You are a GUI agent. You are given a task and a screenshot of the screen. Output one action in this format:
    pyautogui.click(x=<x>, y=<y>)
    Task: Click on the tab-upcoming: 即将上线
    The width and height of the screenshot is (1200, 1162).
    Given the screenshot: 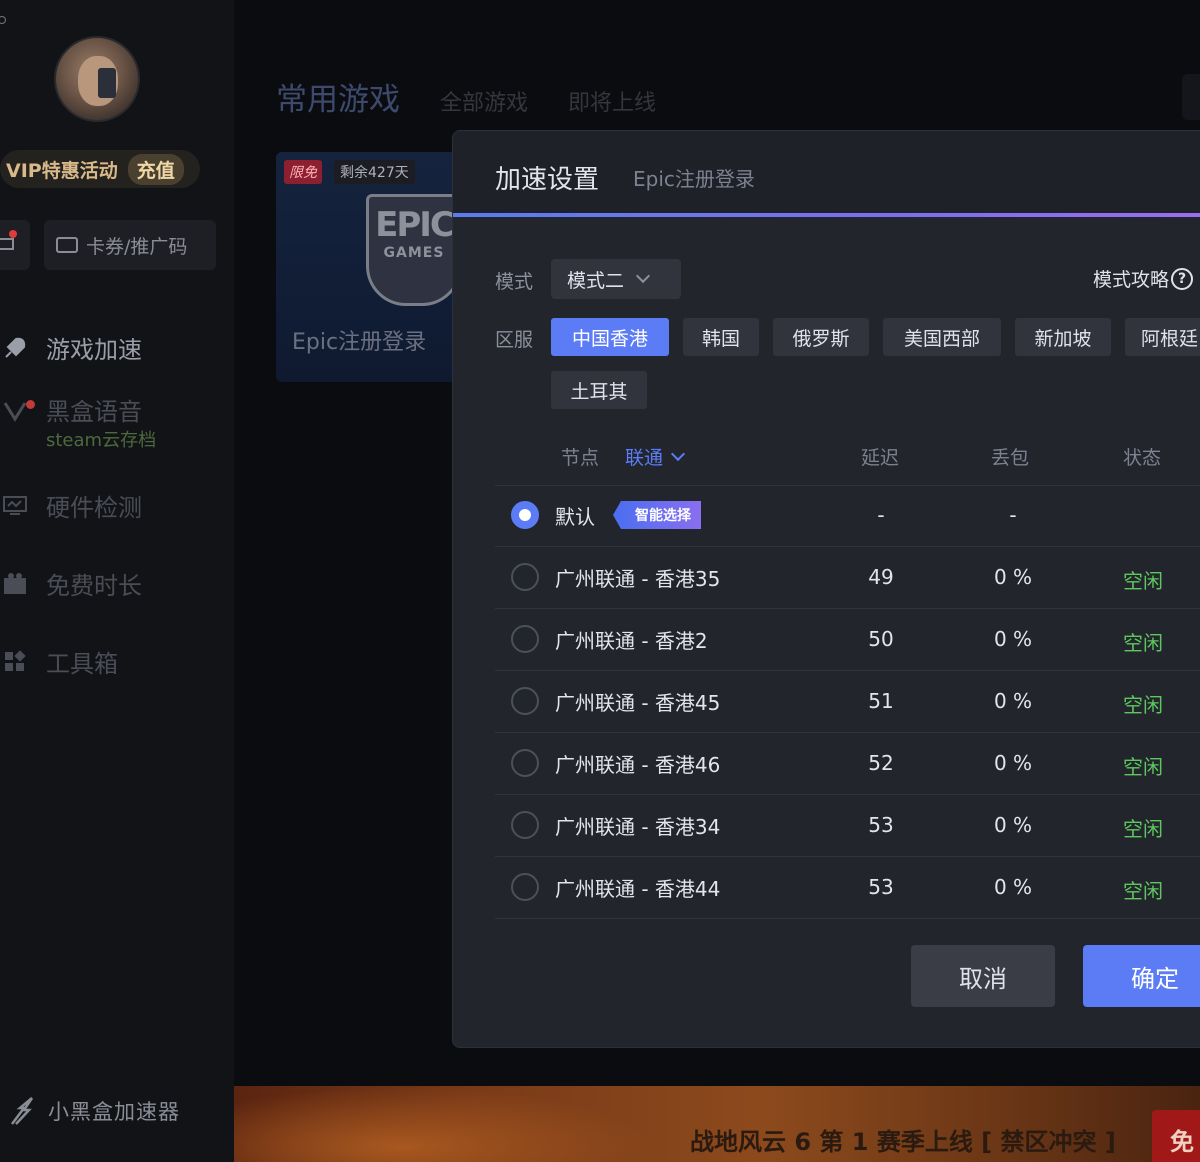 What is the action you would take?
    pyautogui.click(x=612, y=101)
    